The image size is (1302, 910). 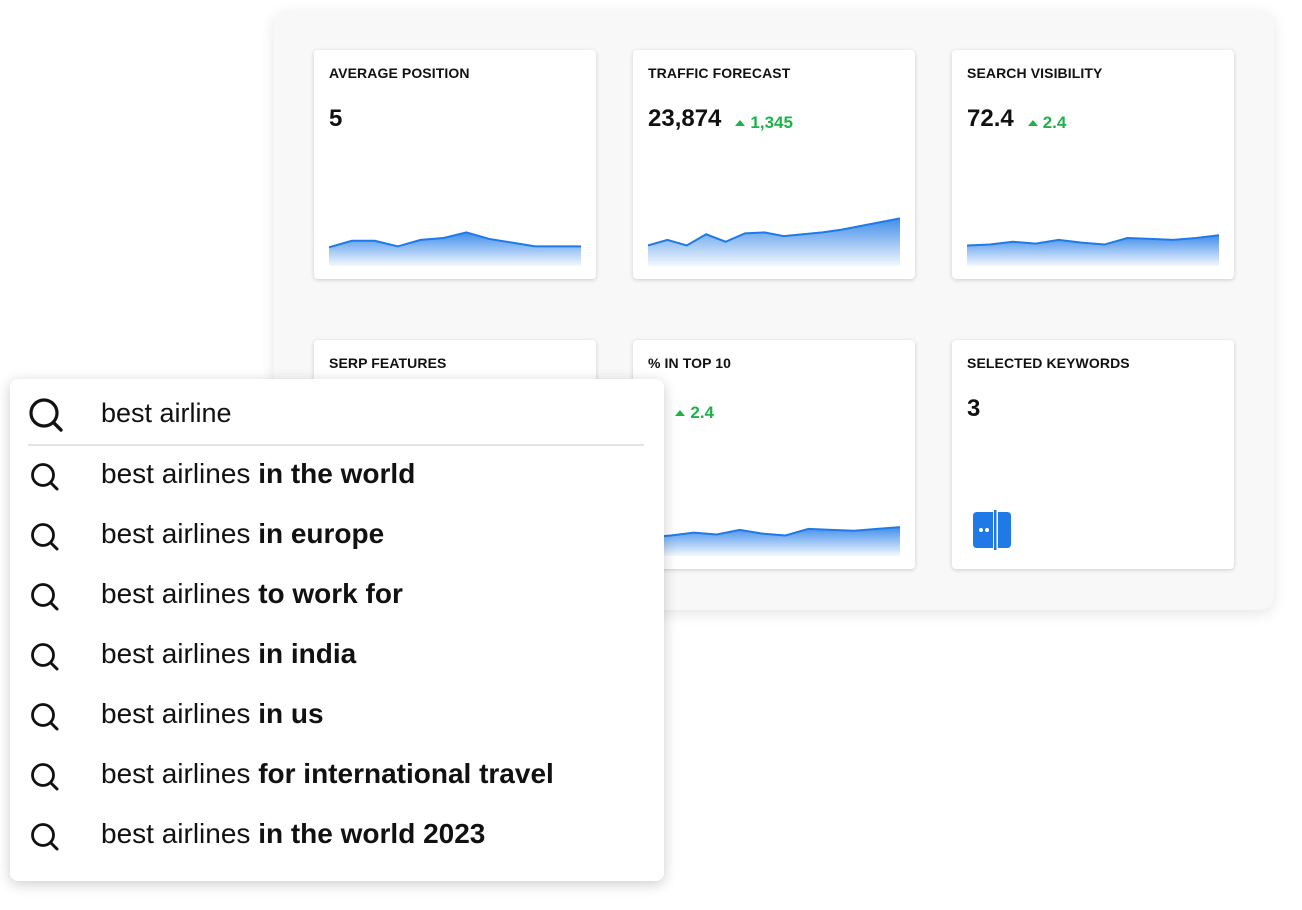 What do you see at coordinates (1016, 119) in the screenshot?
I see `card-value-row: 72.4 2.4` at bounding box center [1016, 119].